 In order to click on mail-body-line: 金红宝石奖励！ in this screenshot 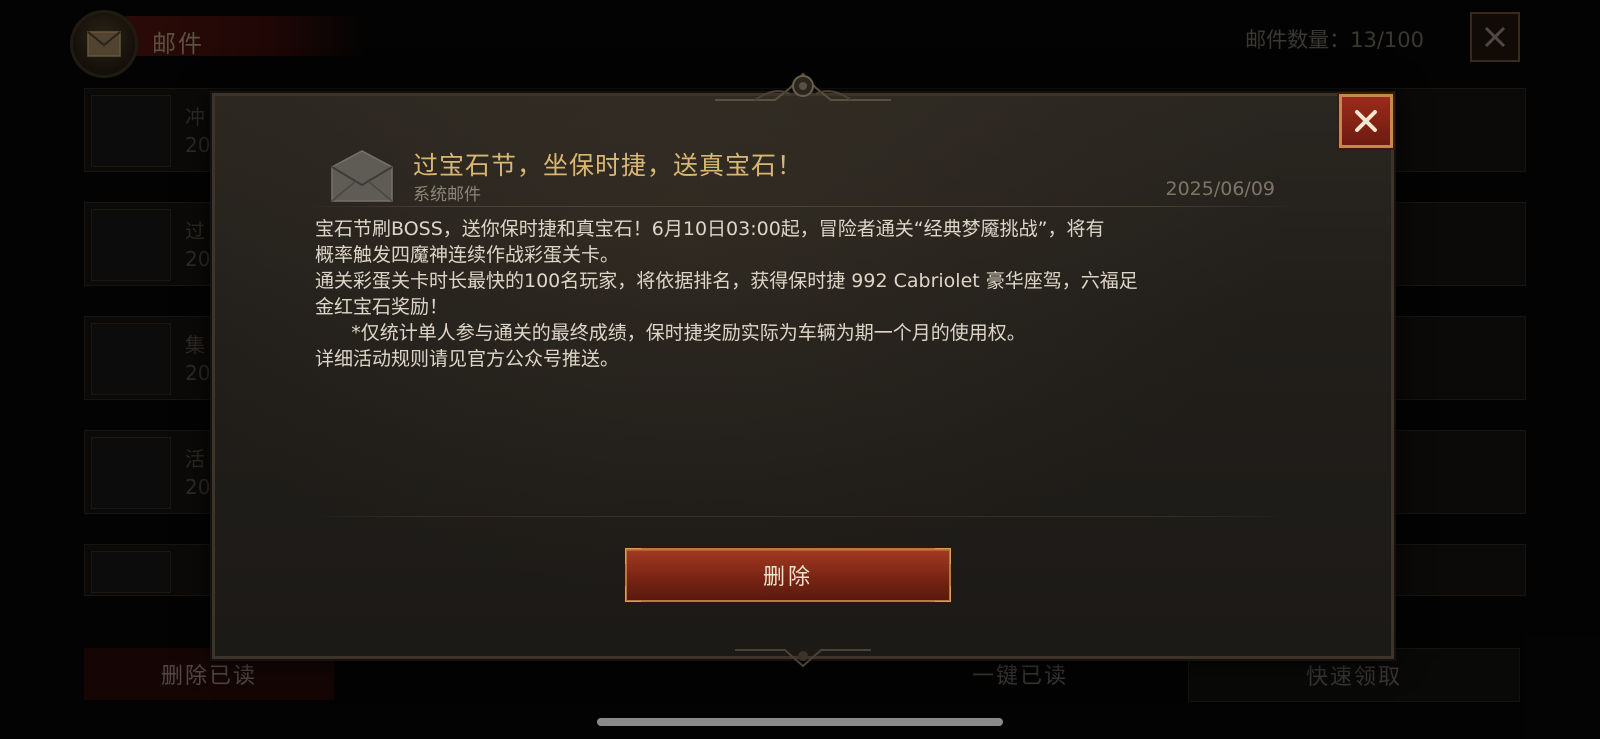, I will do `click(382, 307)`.